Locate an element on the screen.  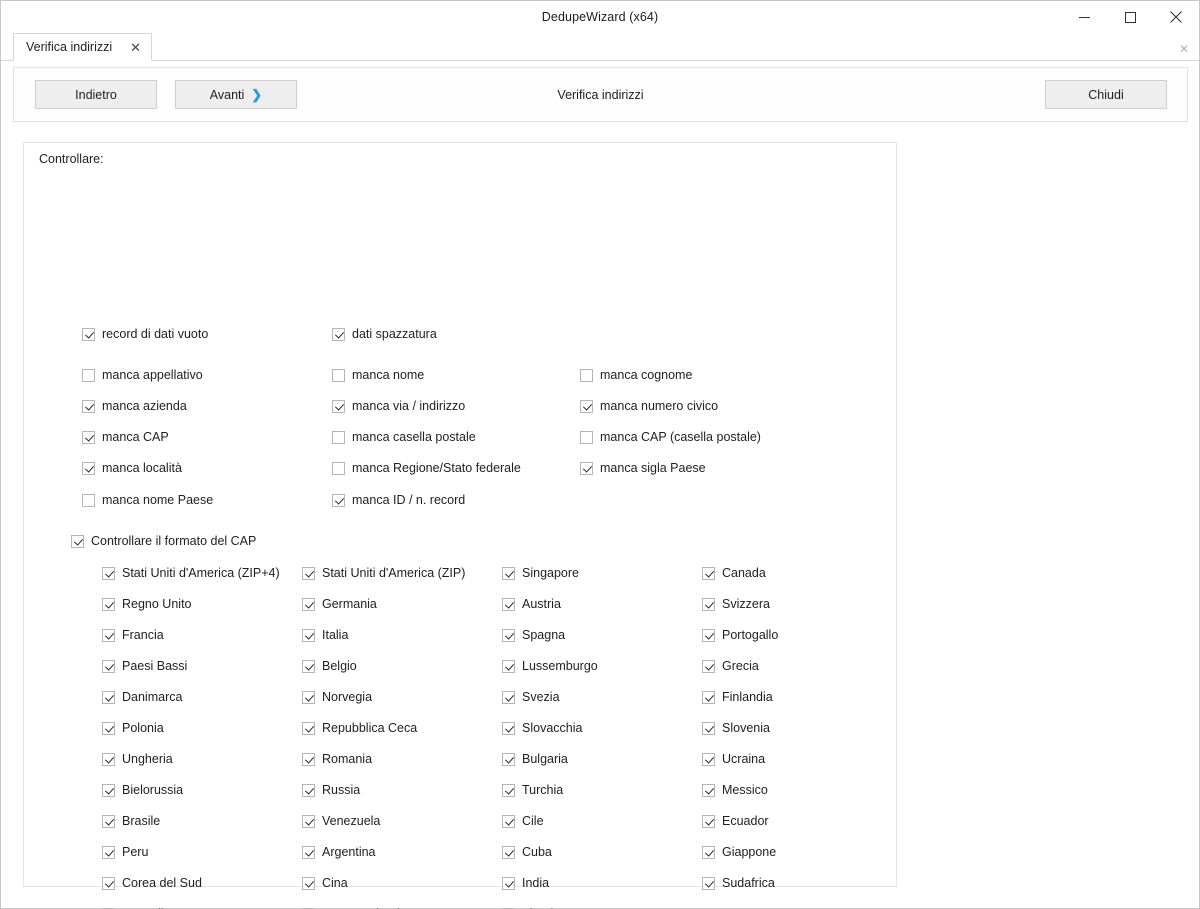
zip-messico: Messico is located at coordinates (735, 790).